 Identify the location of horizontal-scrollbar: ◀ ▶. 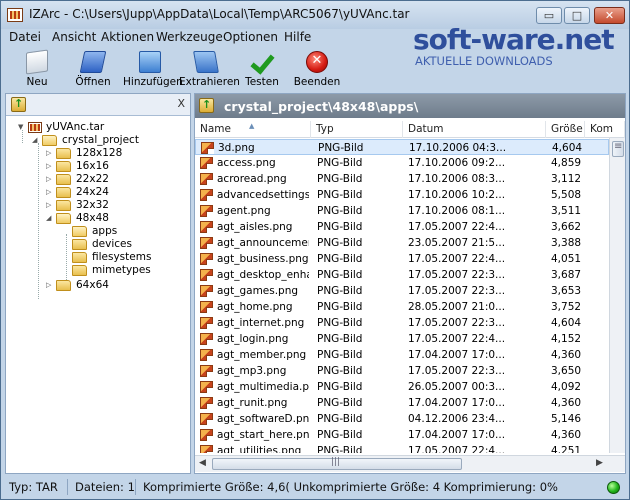
(410, 463).